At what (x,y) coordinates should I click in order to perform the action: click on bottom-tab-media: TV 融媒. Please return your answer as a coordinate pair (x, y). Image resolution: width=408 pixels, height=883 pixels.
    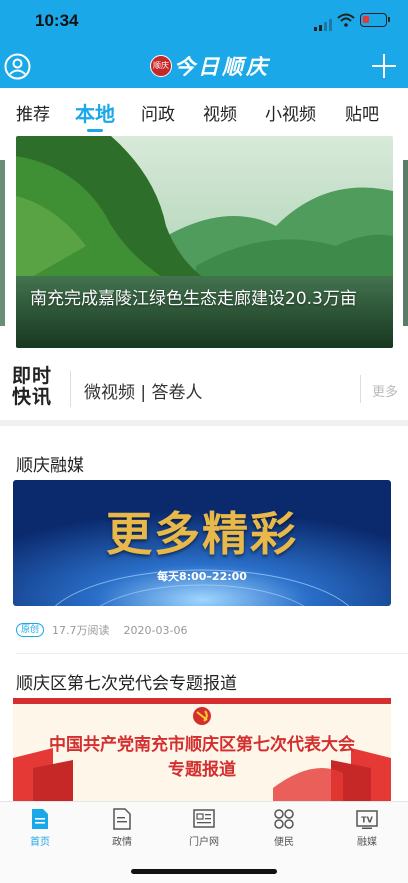
    Looking at the image, I should click on (367, 828).